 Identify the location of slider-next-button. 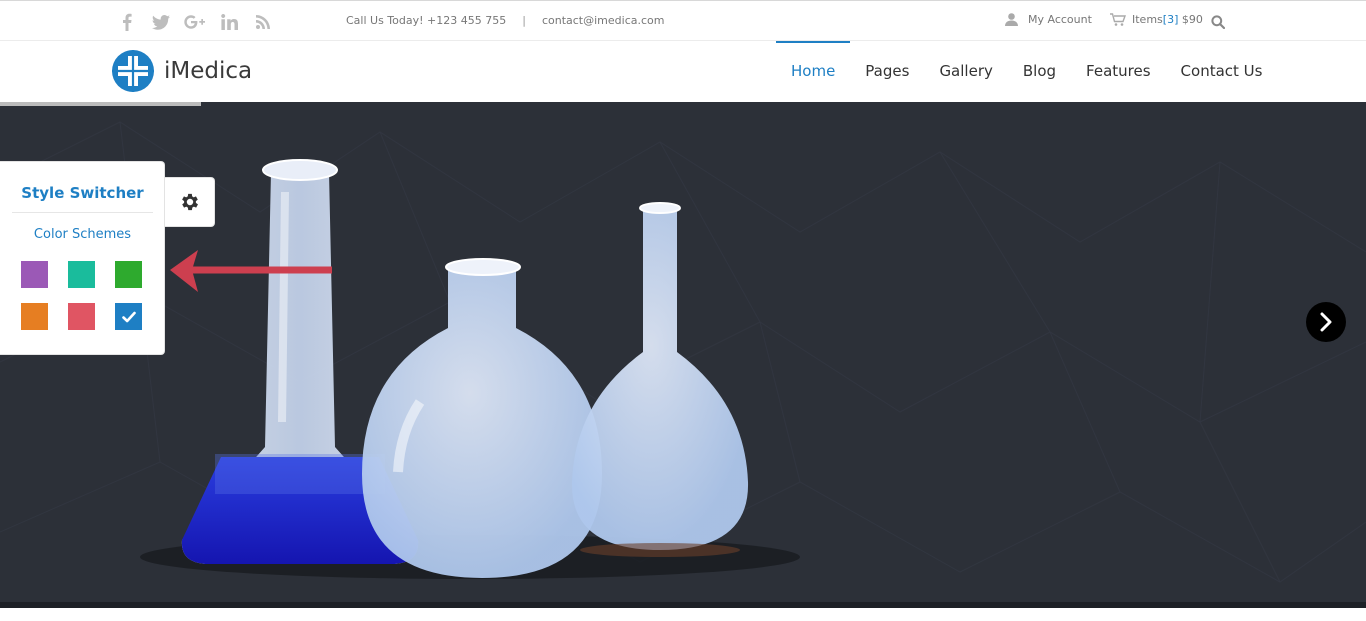
(1326, 322).